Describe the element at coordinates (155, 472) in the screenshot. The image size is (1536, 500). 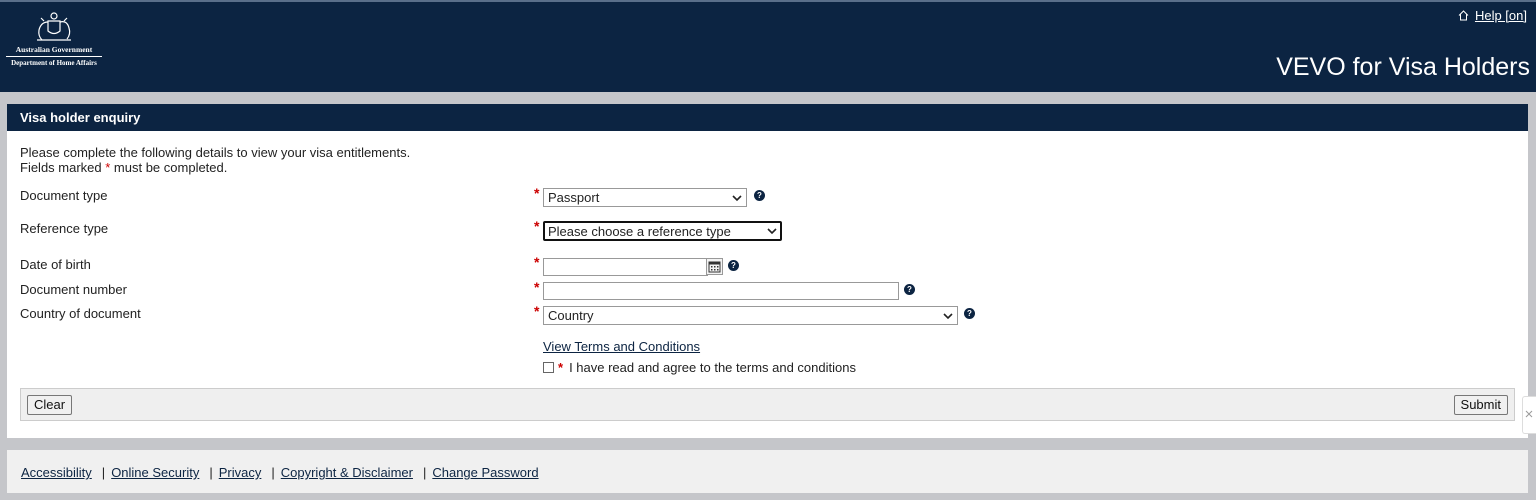
I see `footer-link-online-security: Online Security` at that location.